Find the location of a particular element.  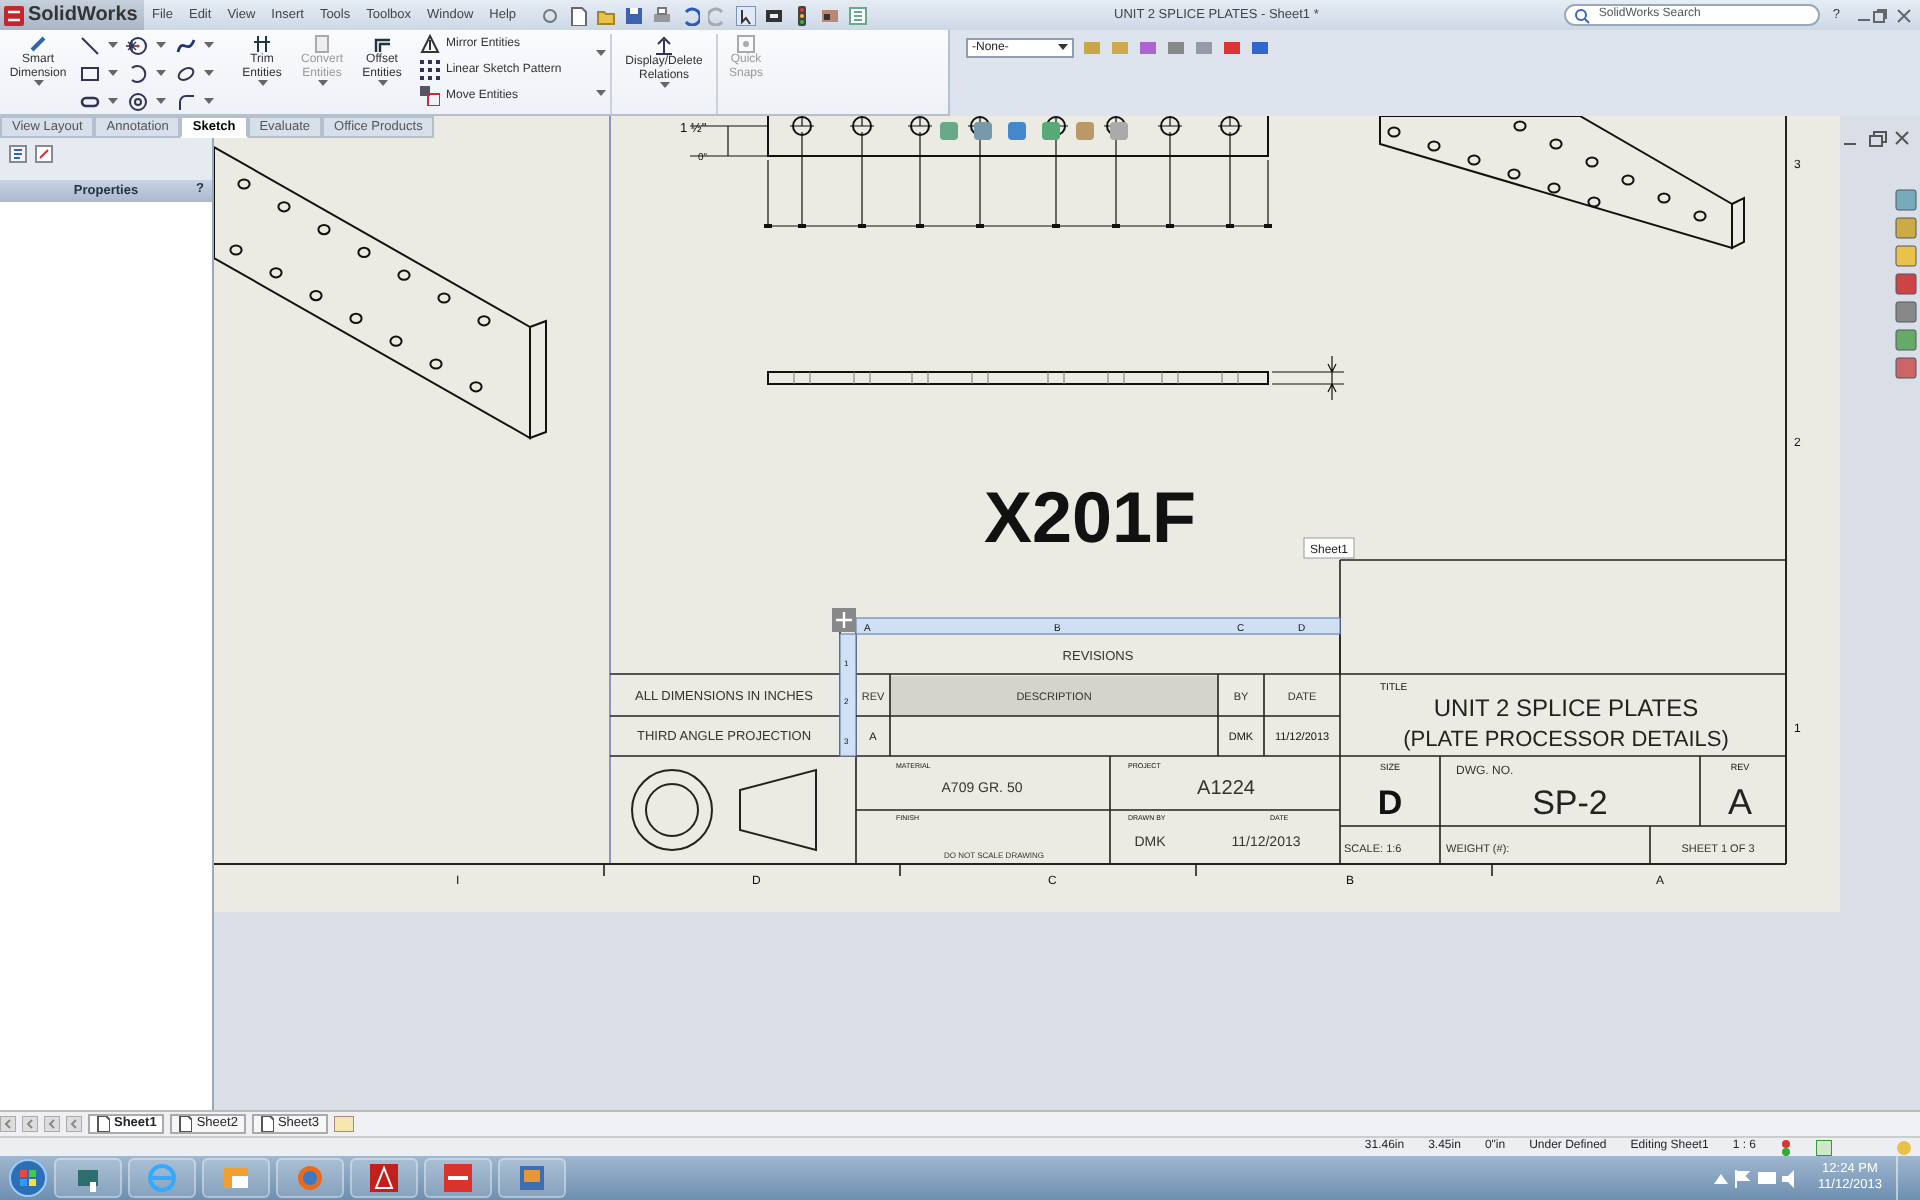

relations-icon is located at coordinates (664, 45).